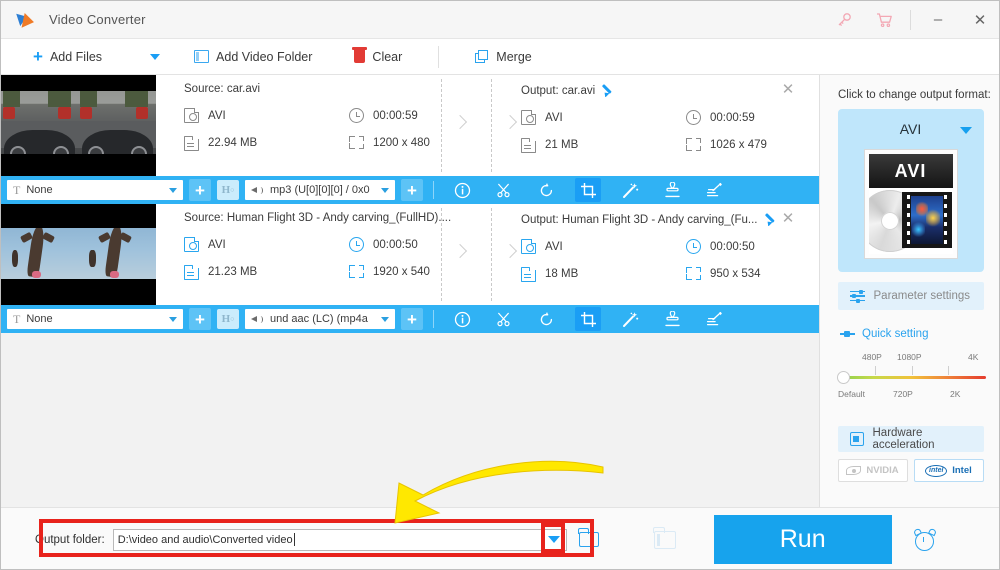 Image resolution: width=1000 pixels, height=570 pixels. What do you see at coordinates (909, 357) in the screenshot?
I see `slider-label-1080p: 1080P` at bounding box center [909, 357].